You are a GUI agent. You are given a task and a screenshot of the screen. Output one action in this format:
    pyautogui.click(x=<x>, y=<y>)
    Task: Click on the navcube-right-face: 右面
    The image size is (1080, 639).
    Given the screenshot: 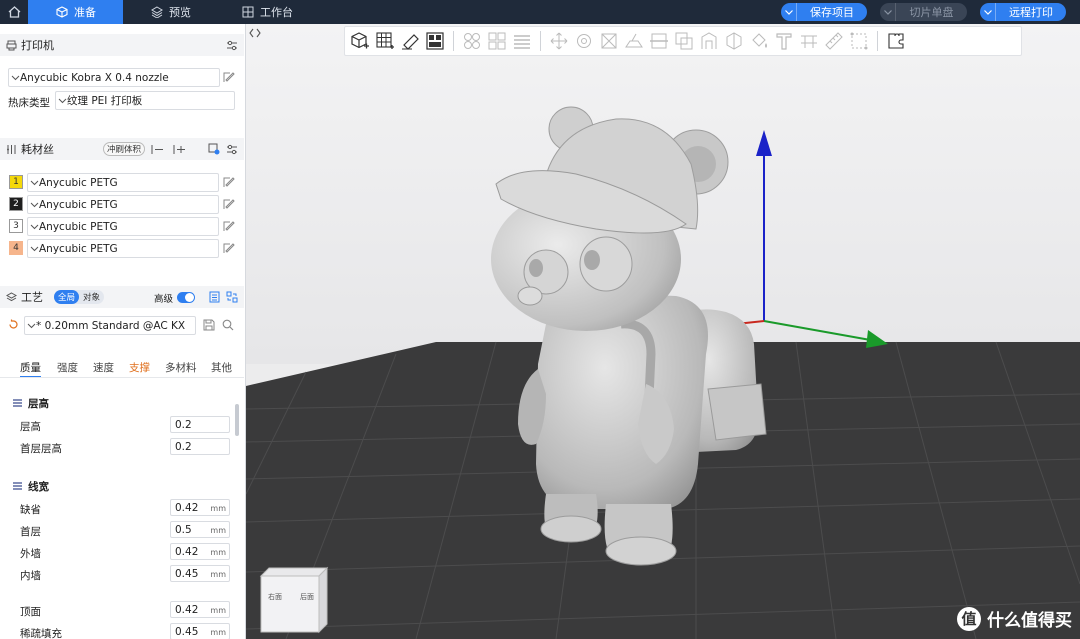 What is the action you would take?
    pyautogui.click(x=275, y=597)
    